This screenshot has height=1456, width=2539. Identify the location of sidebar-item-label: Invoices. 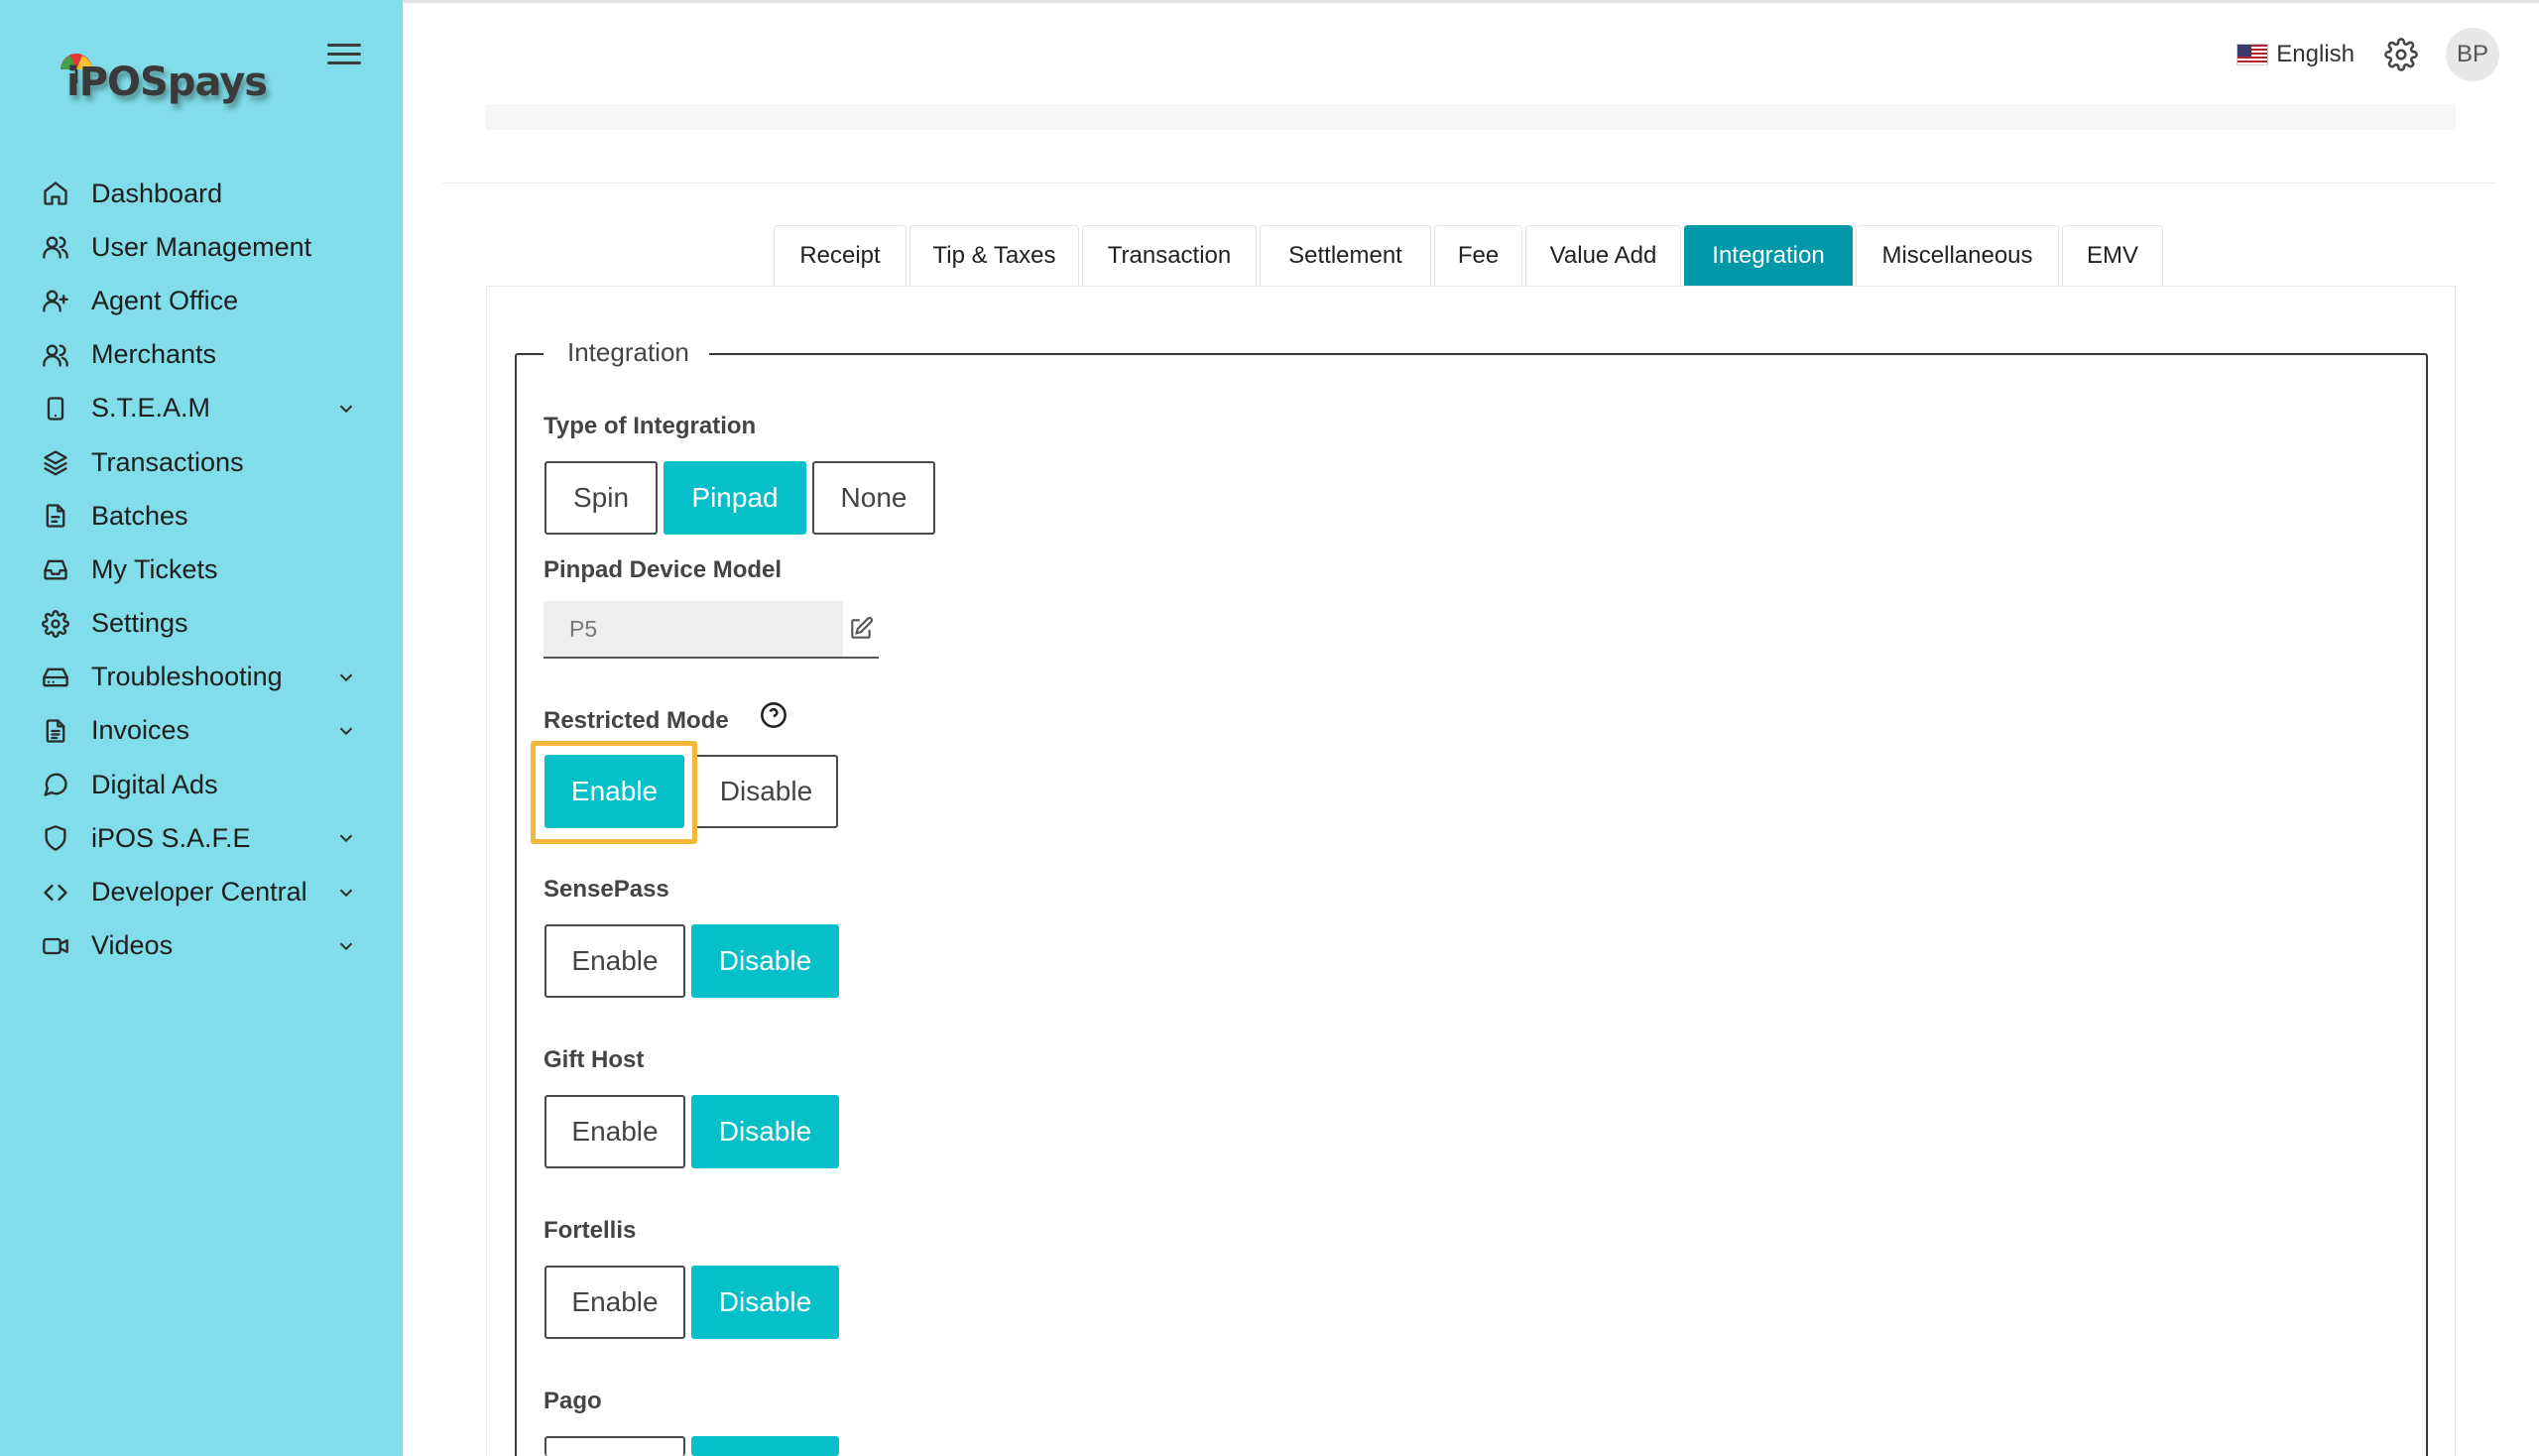
(140, 730).